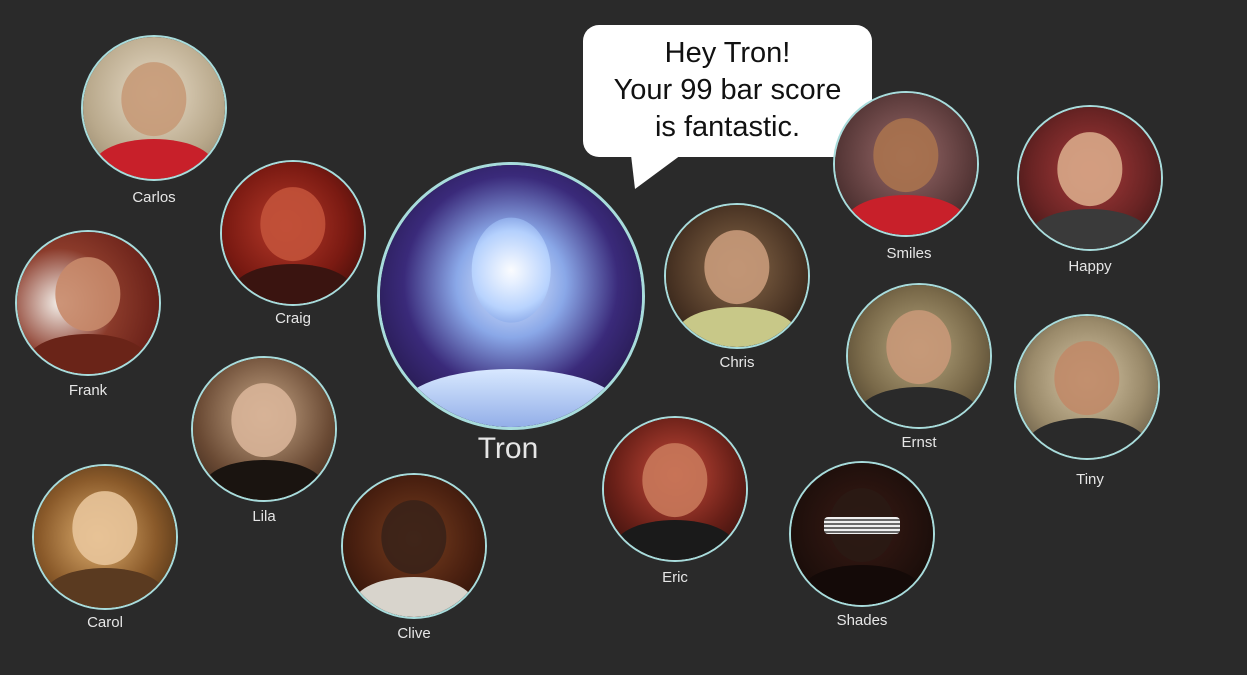 Image resolution: width=1247 pixels, height=675 pixels. What do you see at coordinates (1090, 266) in the screenshot?
I see `name-happy: Happy` at bounding box center [1090, 266].